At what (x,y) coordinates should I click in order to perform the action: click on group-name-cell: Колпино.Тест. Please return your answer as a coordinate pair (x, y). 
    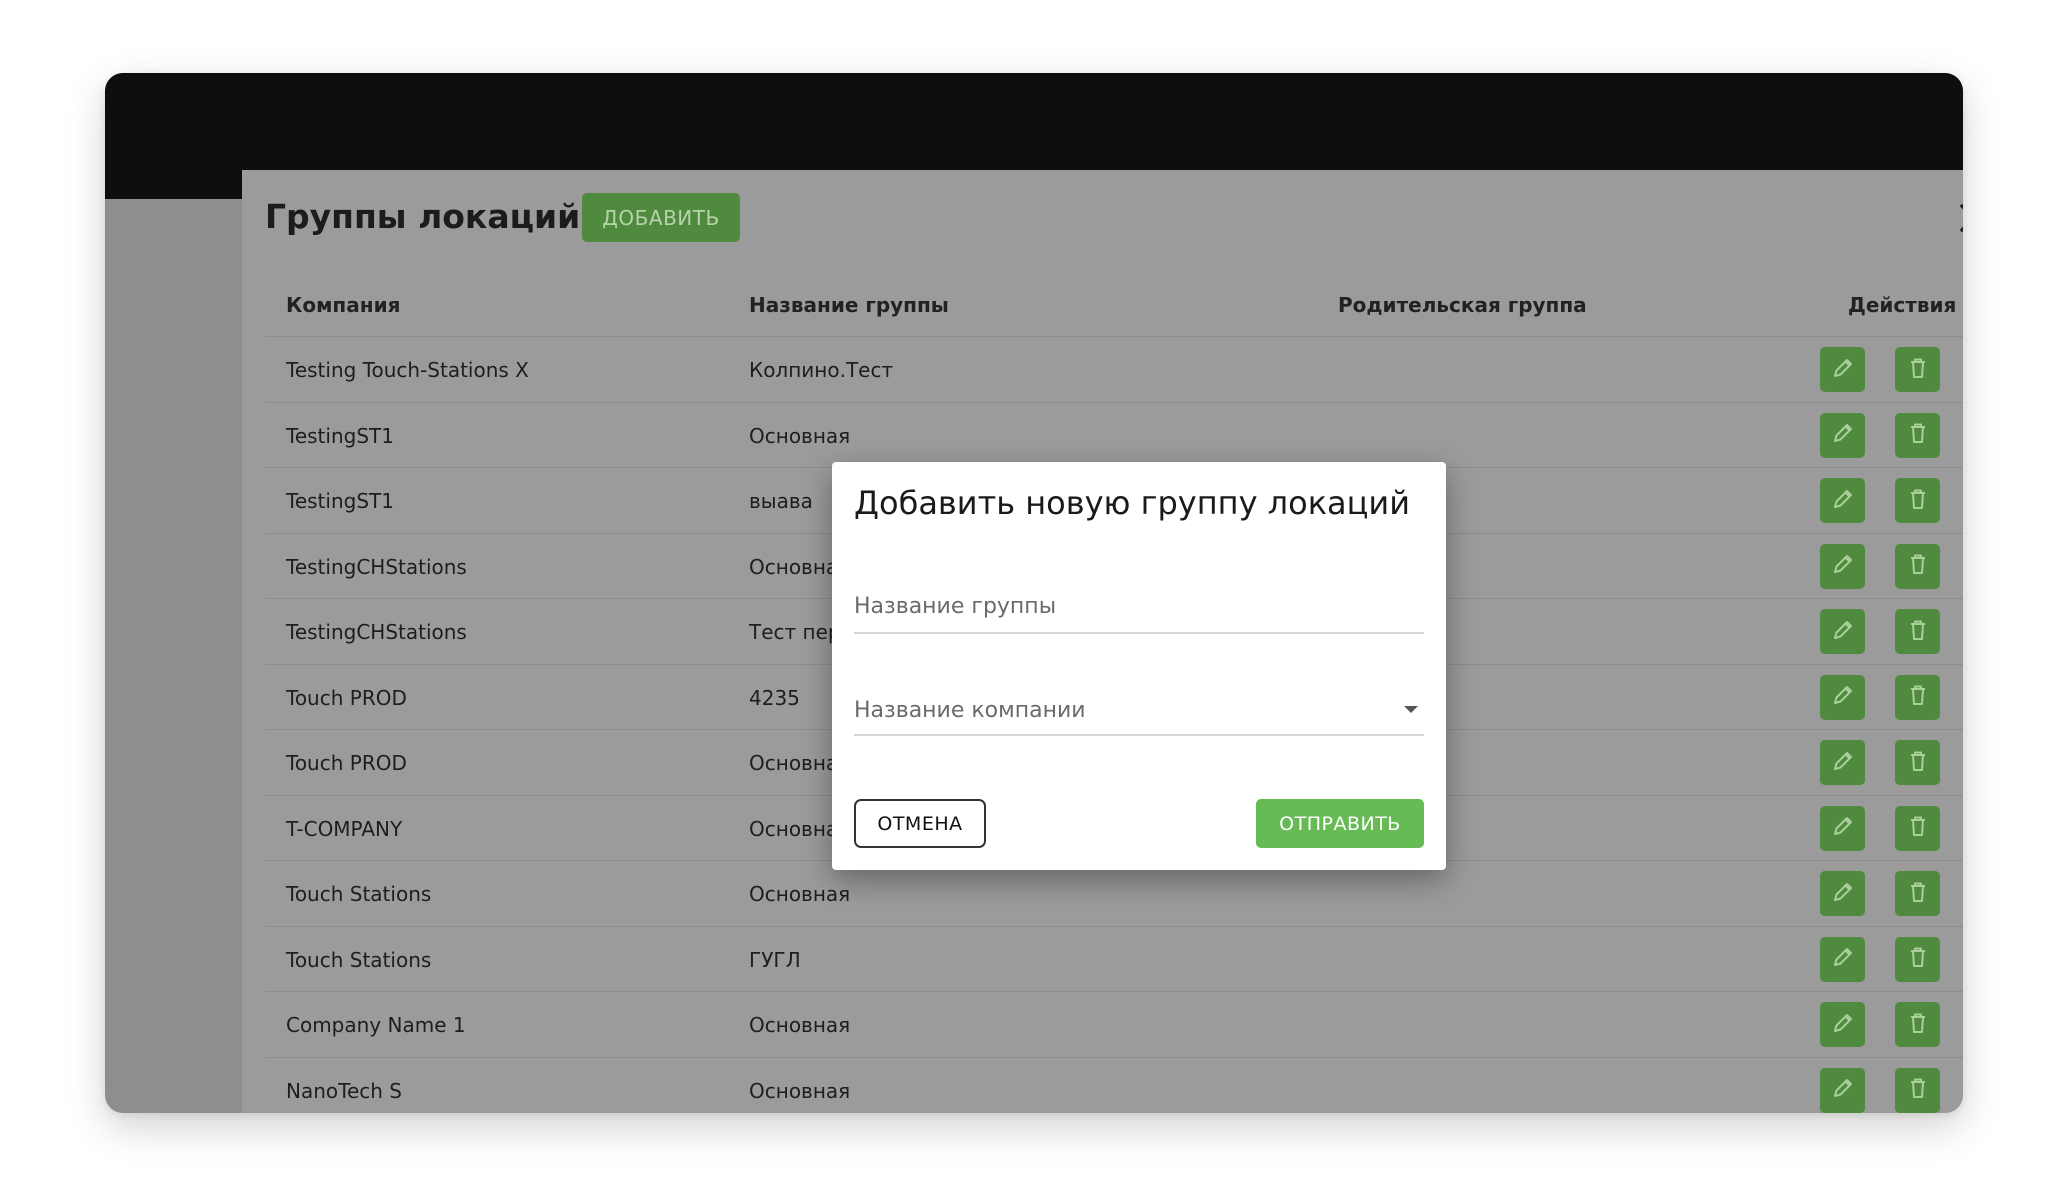
    Looking at the image, I should click on (821, 370).